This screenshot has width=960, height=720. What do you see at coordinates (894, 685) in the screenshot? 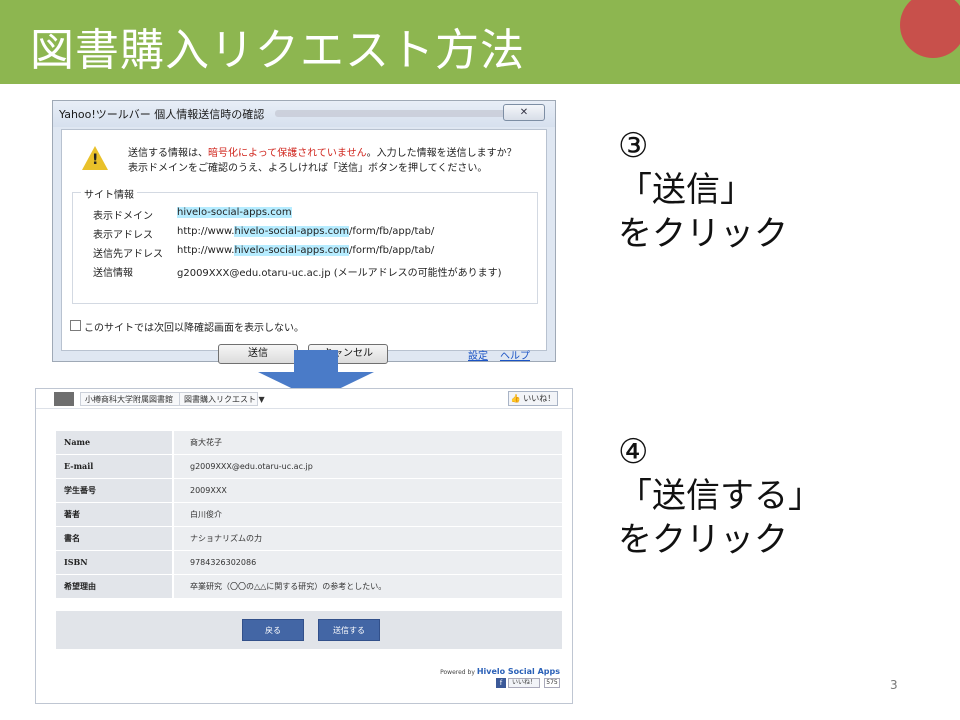
I see `page-number: 3` at bounding box center [894, 685].